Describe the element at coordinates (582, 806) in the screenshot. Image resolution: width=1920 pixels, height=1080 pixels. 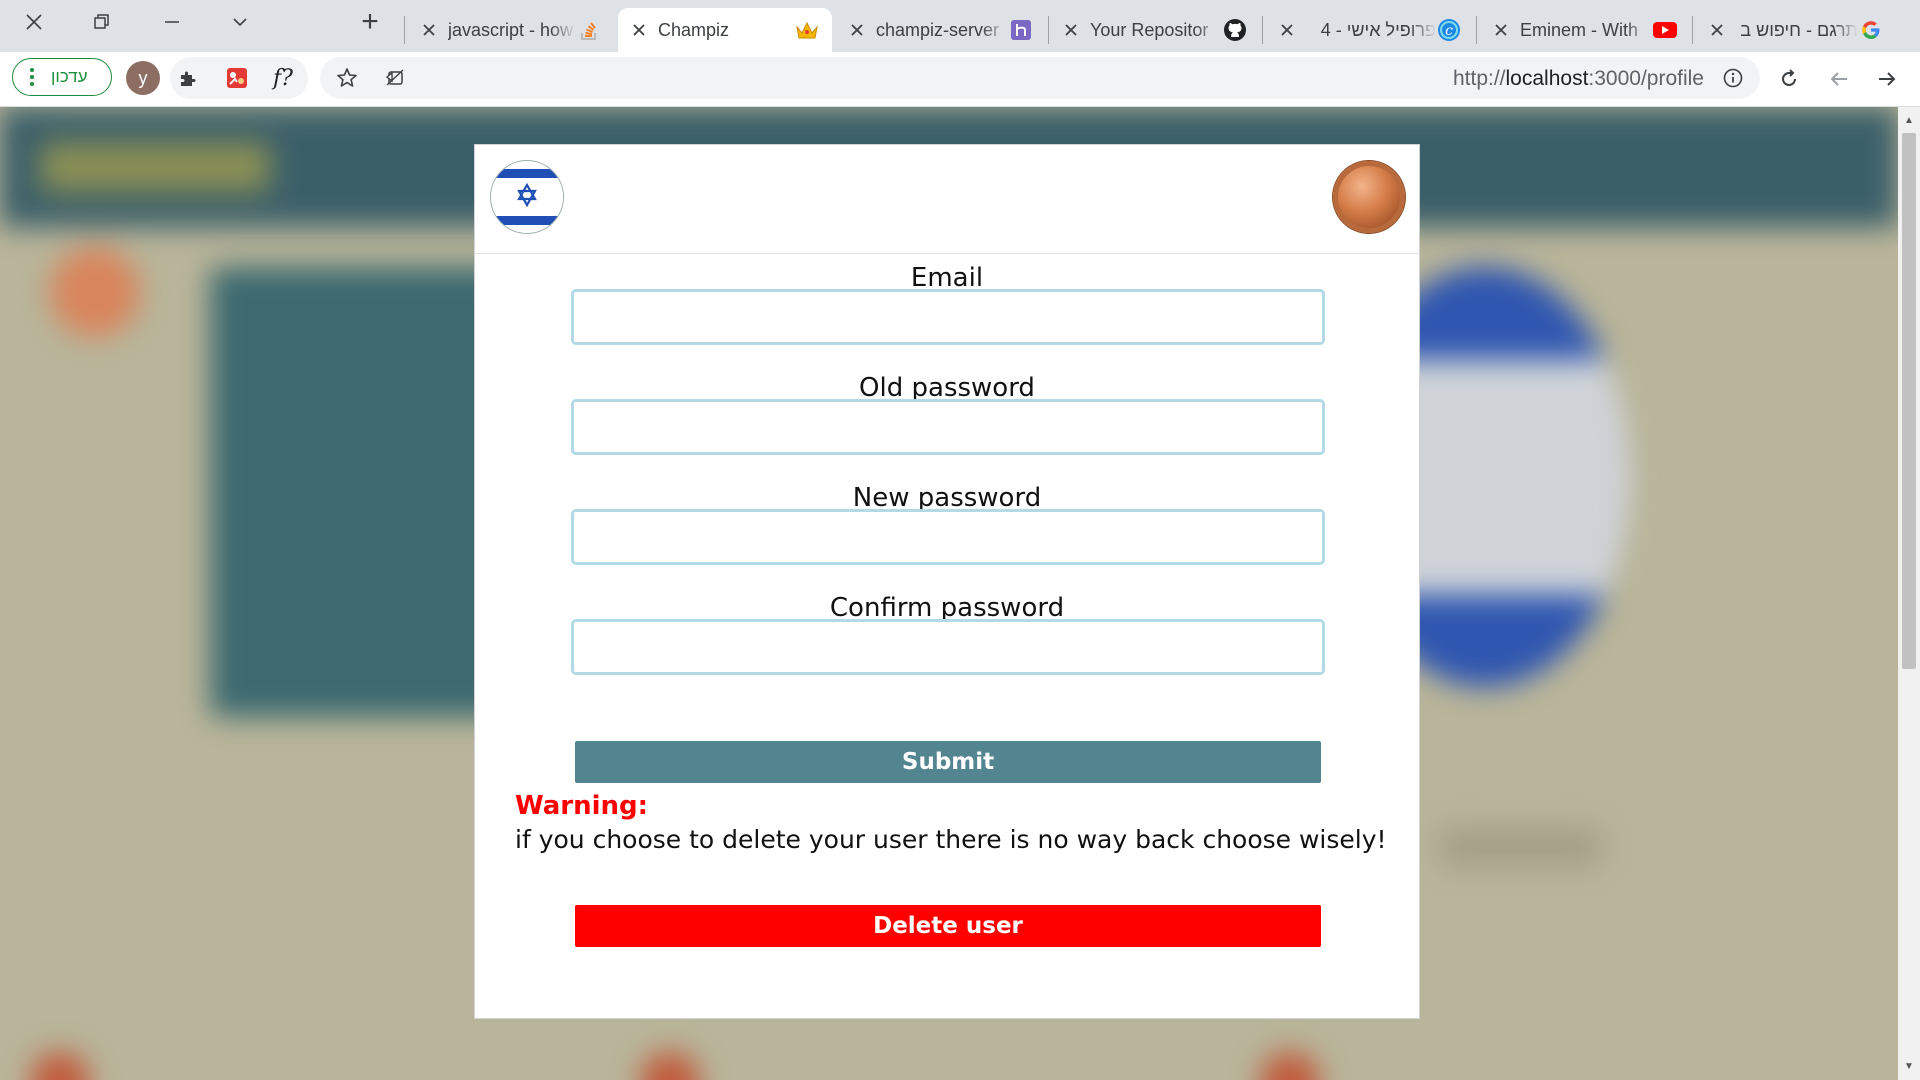
I see `warning-title: Warning:` at that location.